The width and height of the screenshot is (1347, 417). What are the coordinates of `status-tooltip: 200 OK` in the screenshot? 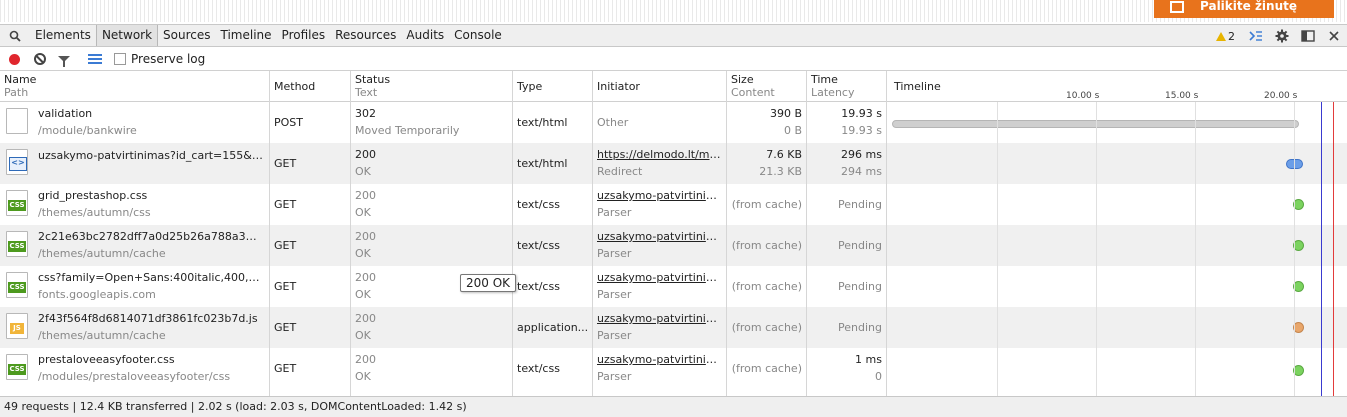 It's located at (488, 283).